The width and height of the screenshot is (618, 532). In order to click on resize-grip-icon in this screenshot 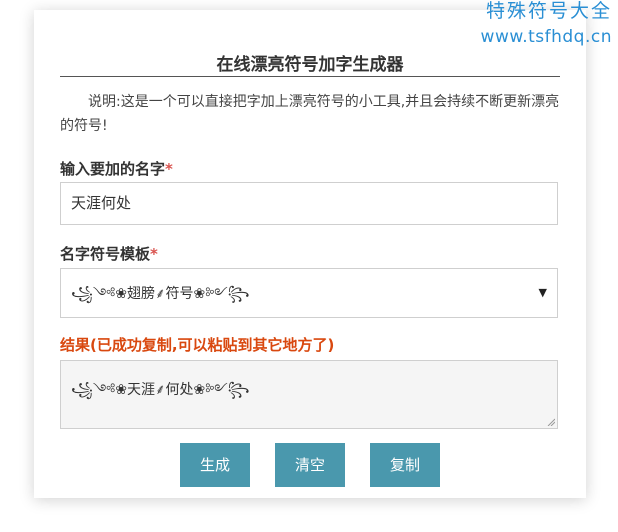, I will do `click(551, 422)`.